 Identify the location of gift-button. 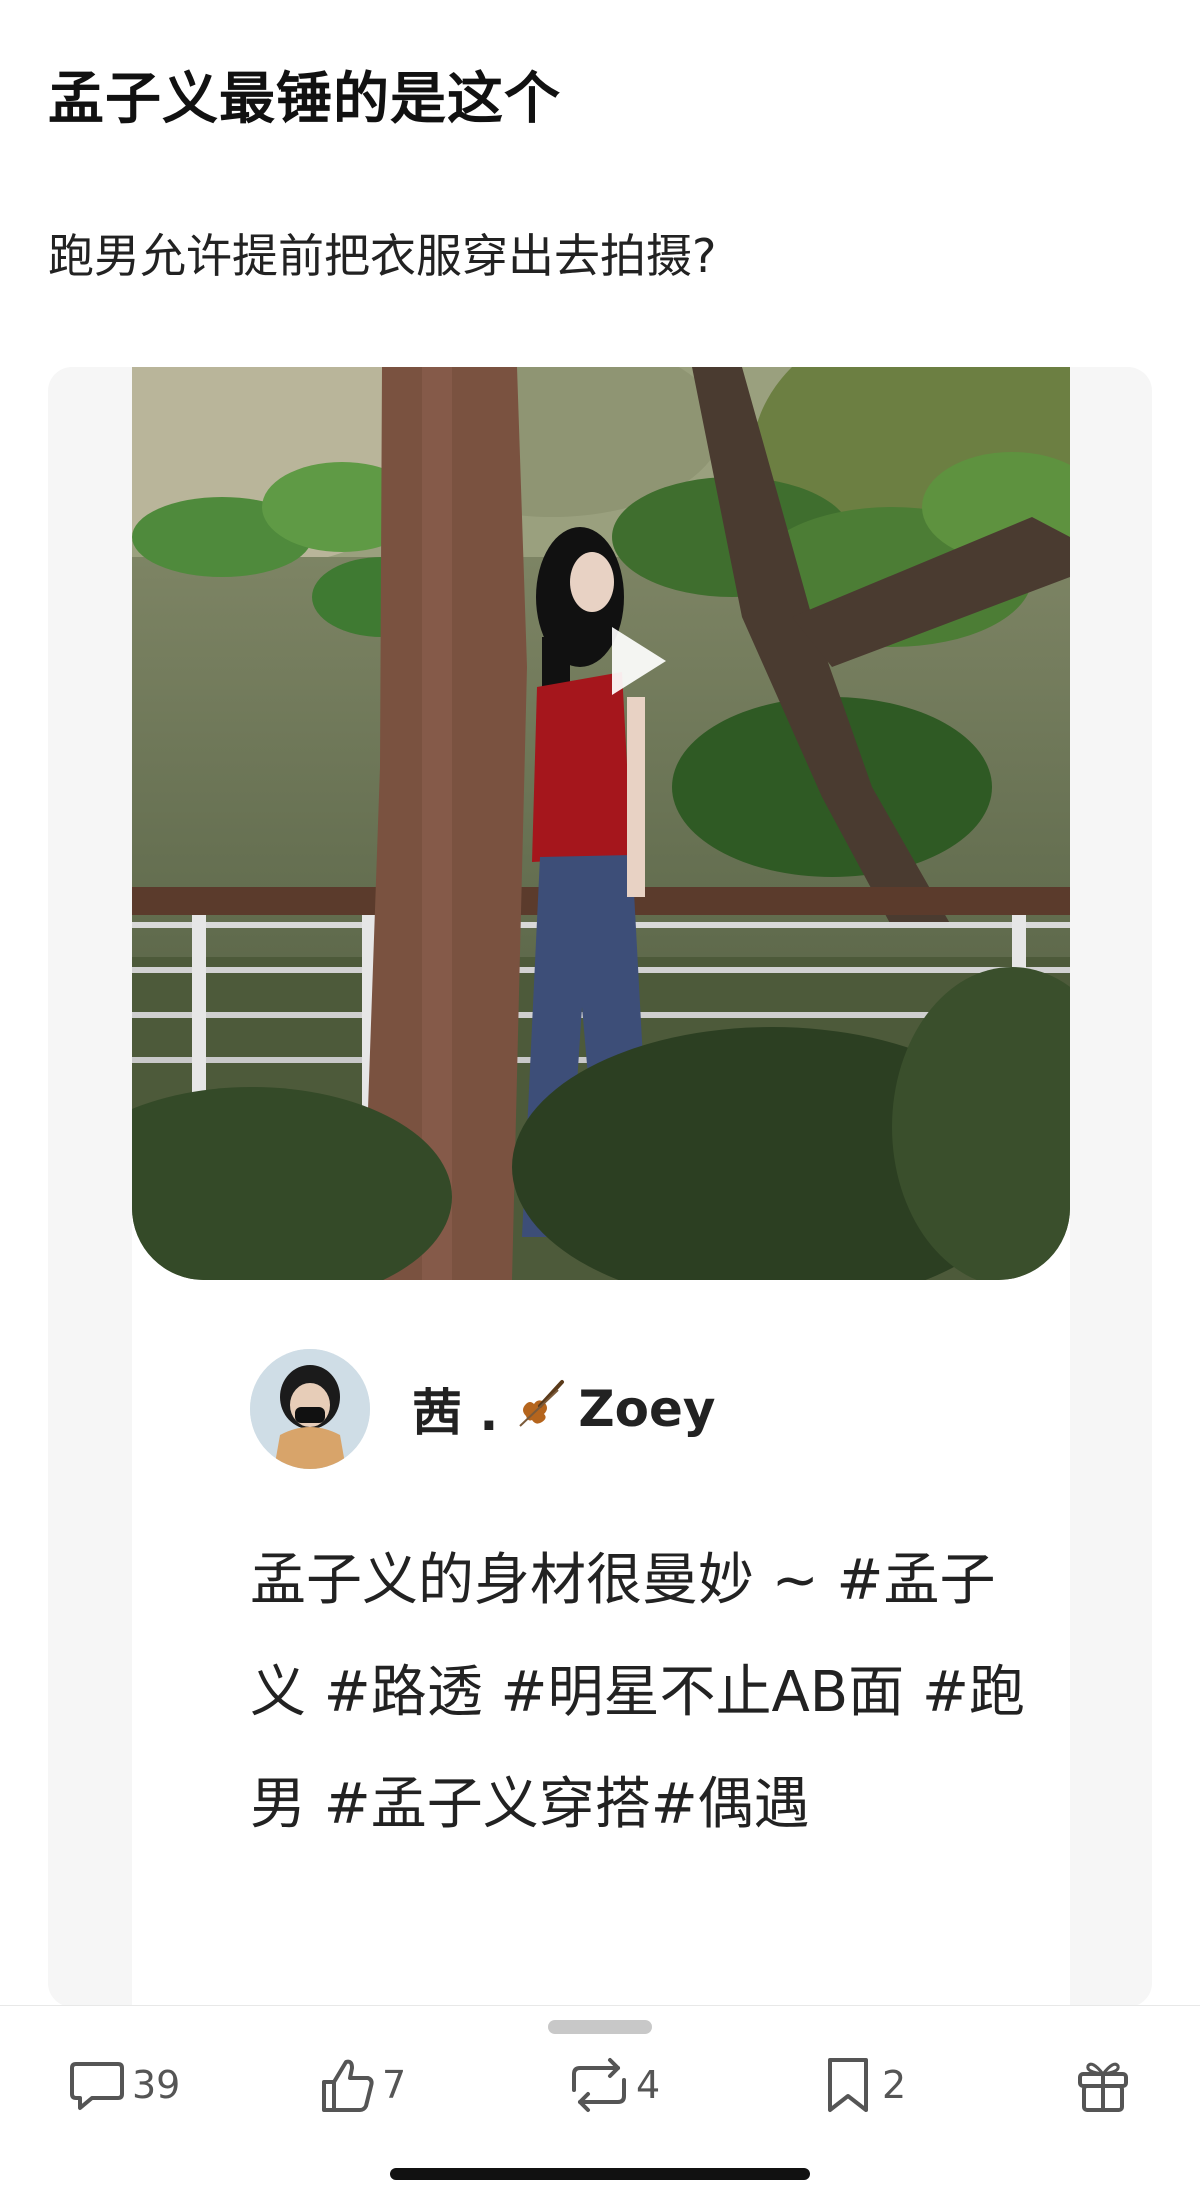
(1103, 2085).